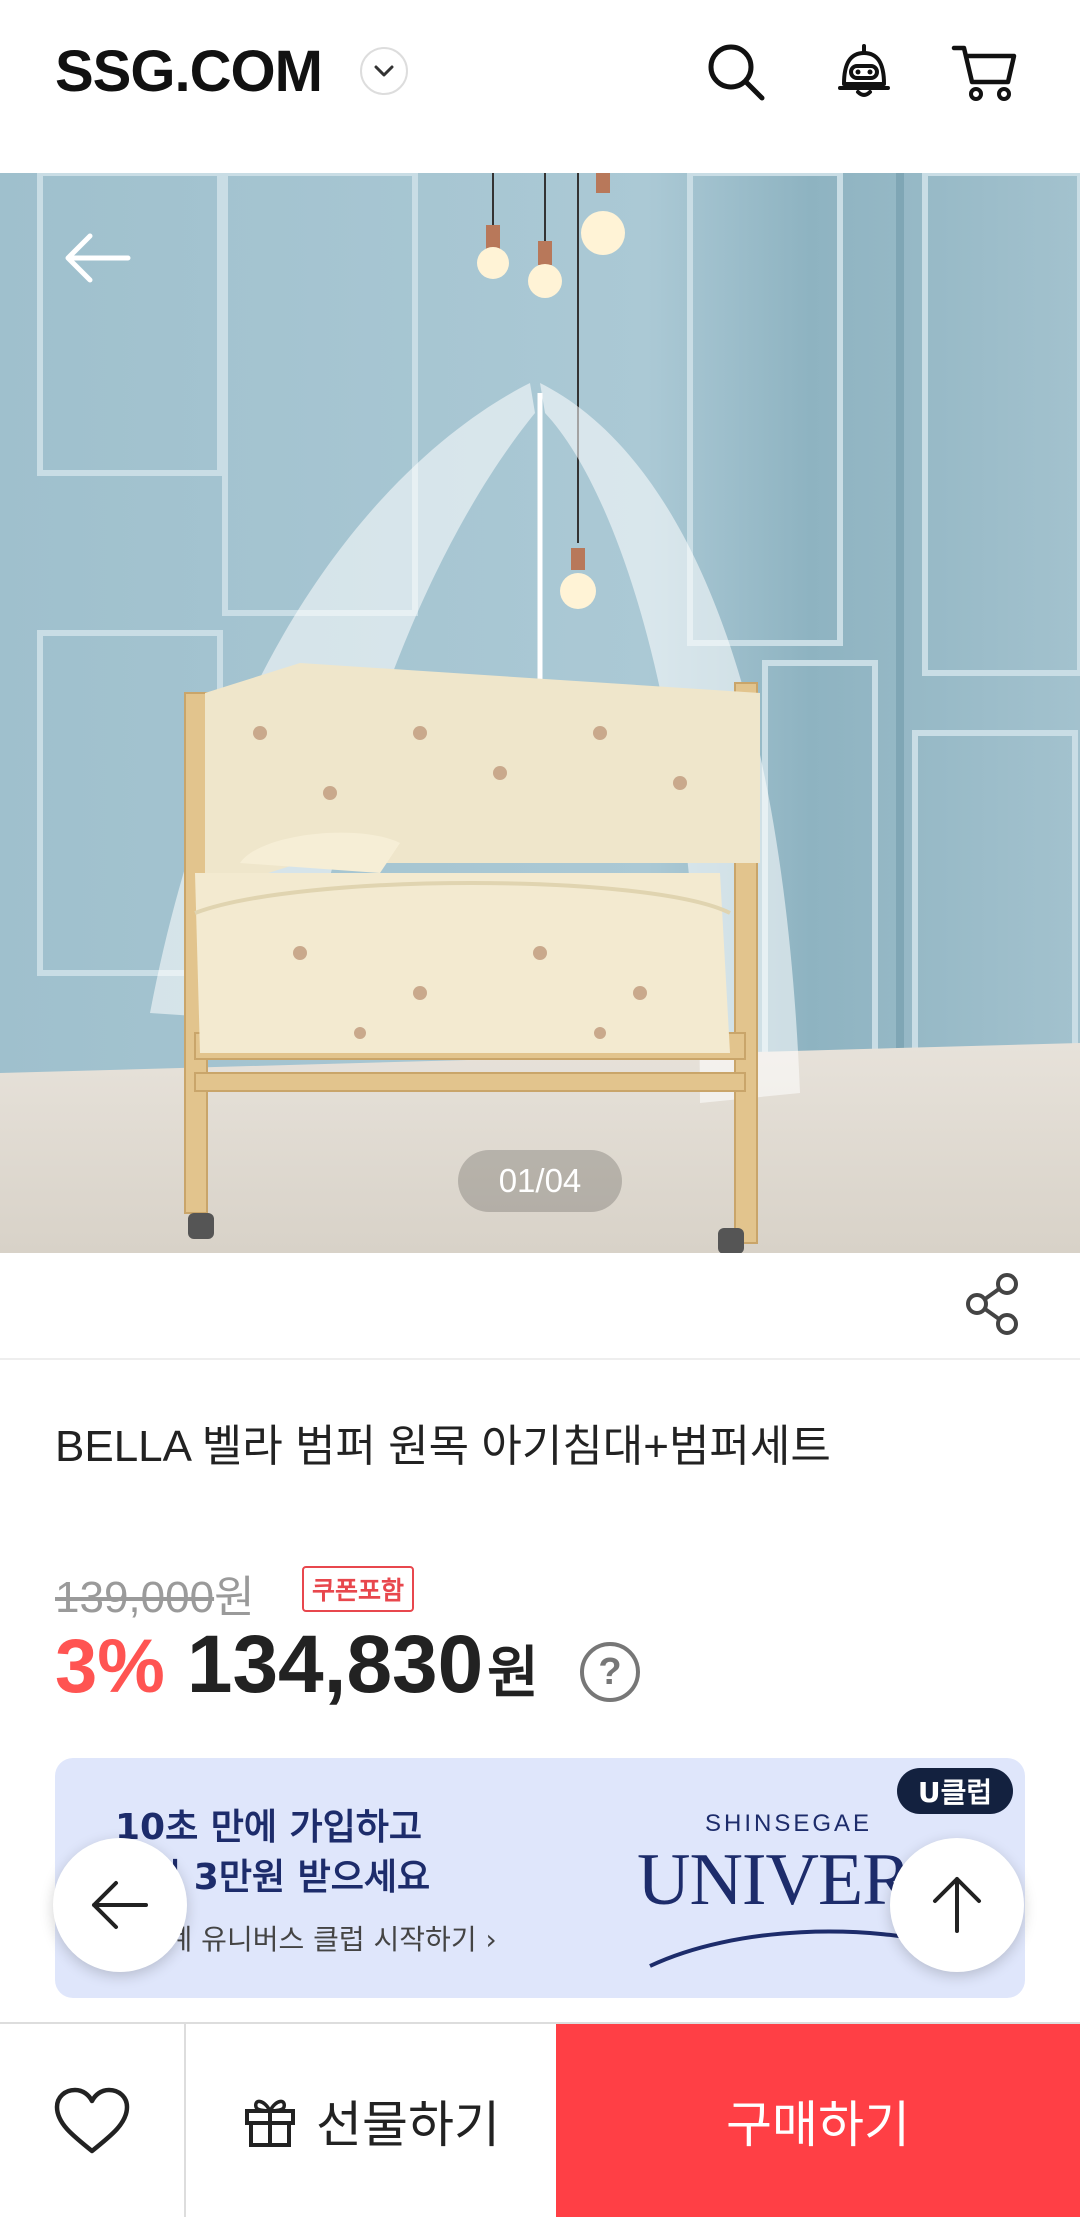 This screenshot has height=2217, width=1080. I want to click on heart-icon, so click(92, 2120).